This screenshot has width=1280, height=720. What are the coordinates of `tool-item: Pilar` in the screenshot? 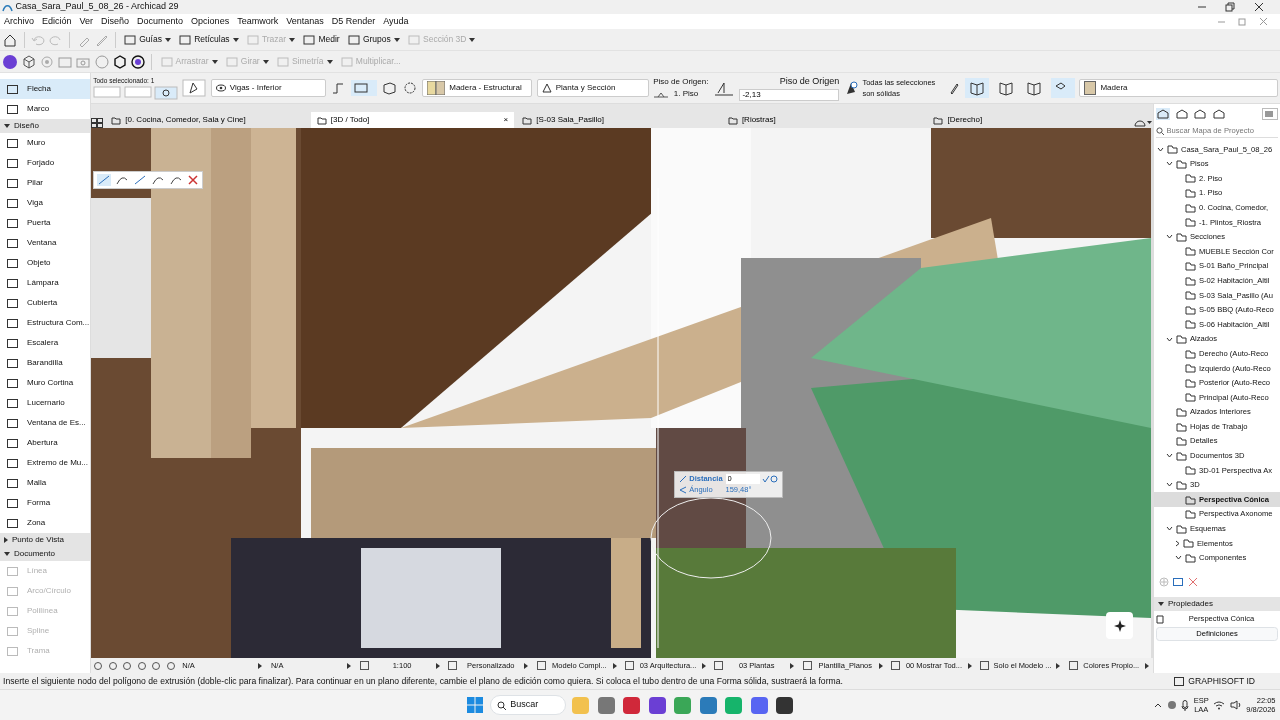 It's located at (45, 183).